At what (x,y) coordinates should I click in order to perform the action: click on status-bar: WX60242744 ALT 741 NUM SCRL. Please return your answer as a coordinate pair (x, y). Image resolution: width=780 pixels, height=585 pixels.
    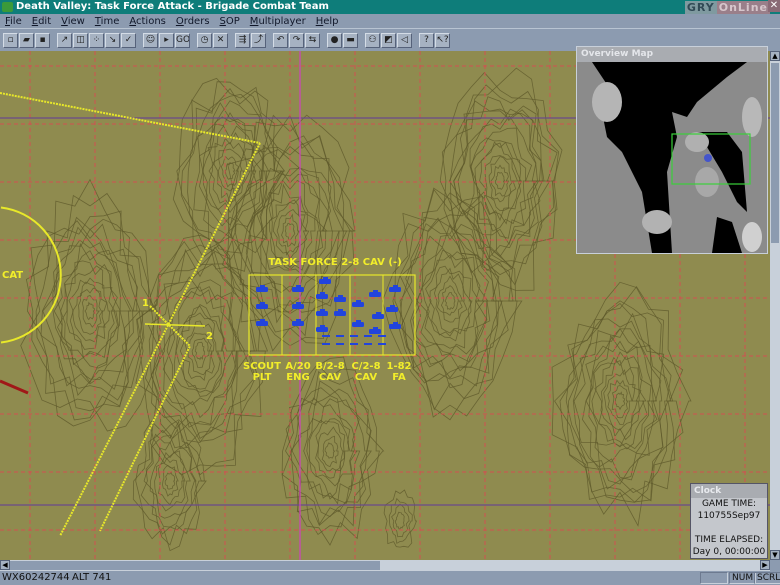
    Looking at the image, I should click on (390, 578).